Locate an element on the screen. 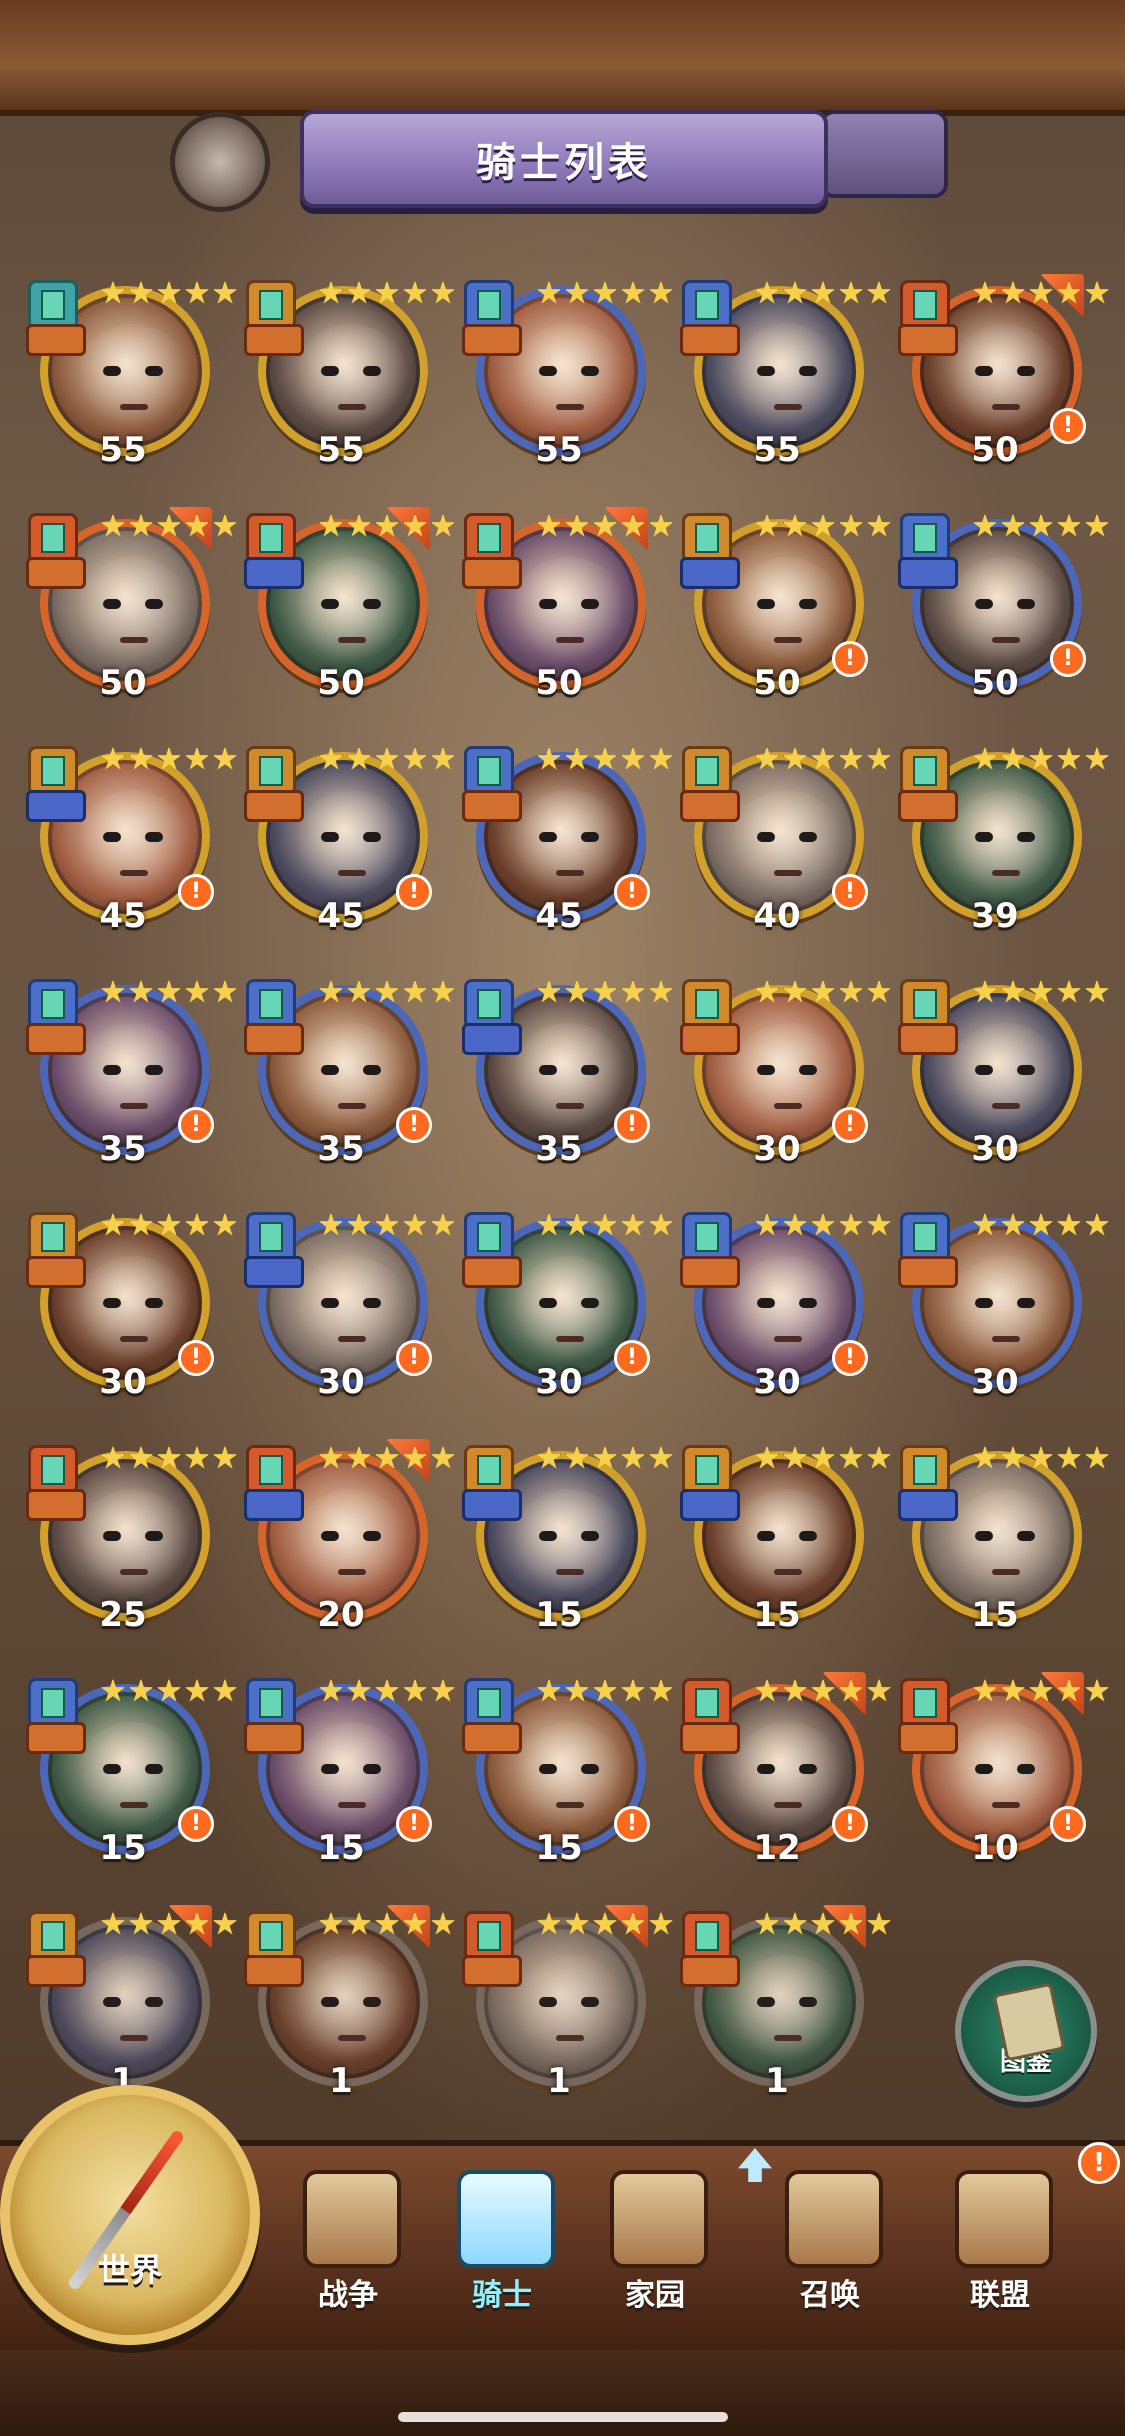 The width and height of the screenshot is (1125, 2436). knight-card: 20 is located at coordinates (350, 1537).